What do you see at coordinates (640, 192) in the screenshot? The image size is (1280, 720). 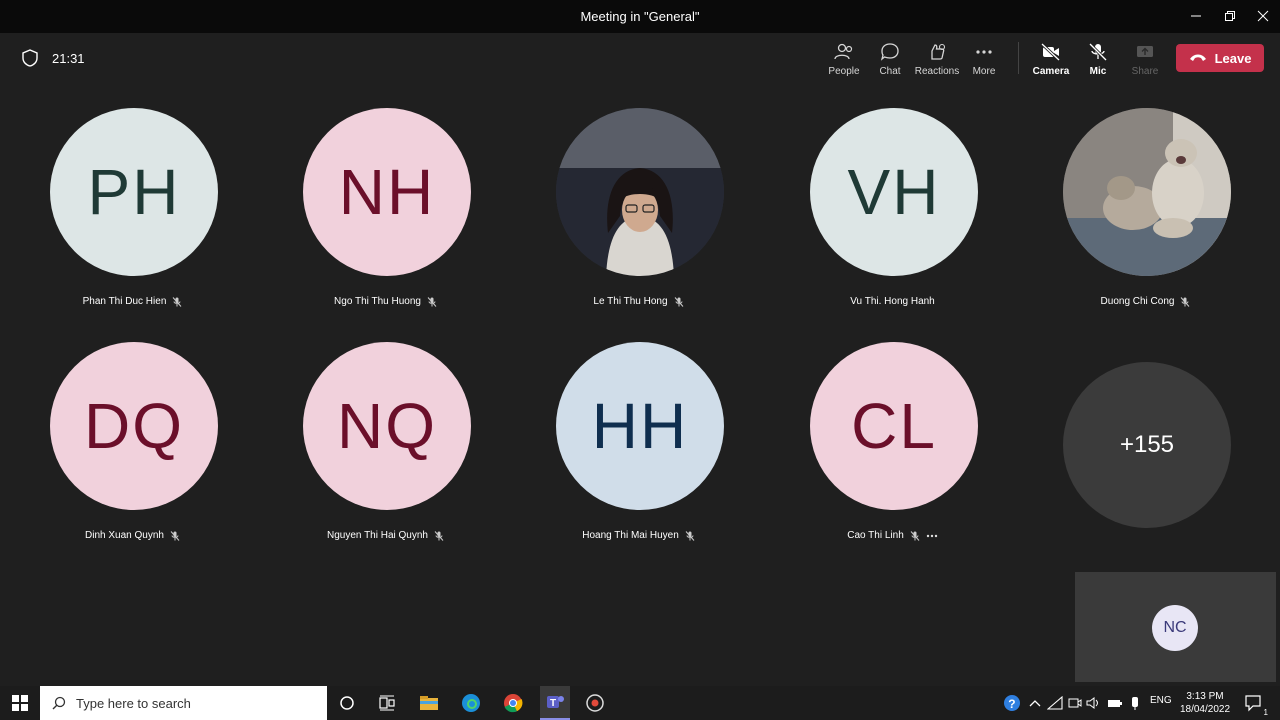 I see `video-le-thi-thu-hong` at bounding box center [640, 192].